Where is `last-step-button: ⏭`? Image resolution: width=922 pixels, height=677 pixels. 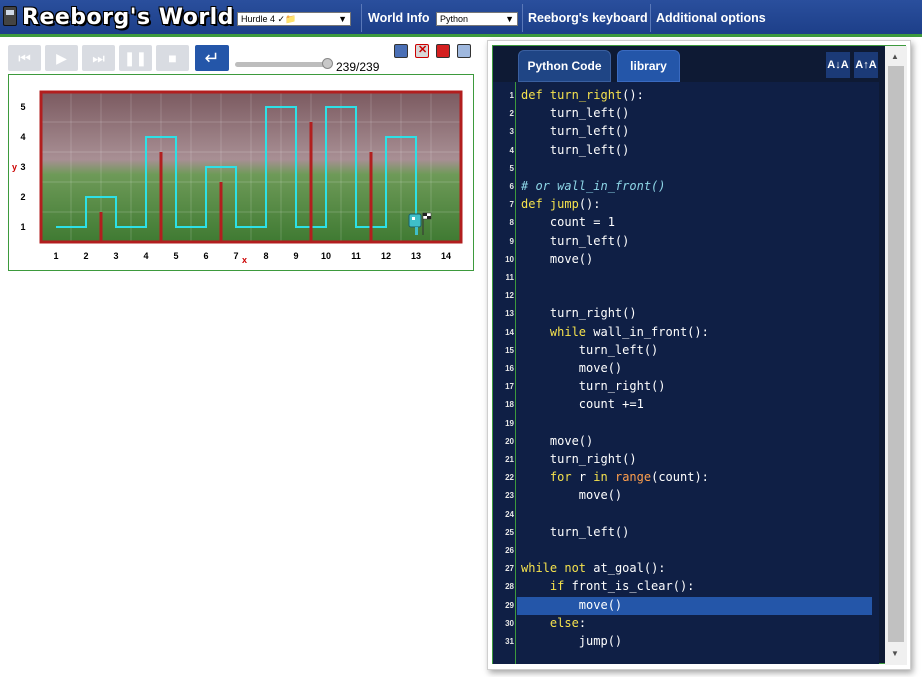
last-step-button: ⏭ is located at coordinates (98, 58).